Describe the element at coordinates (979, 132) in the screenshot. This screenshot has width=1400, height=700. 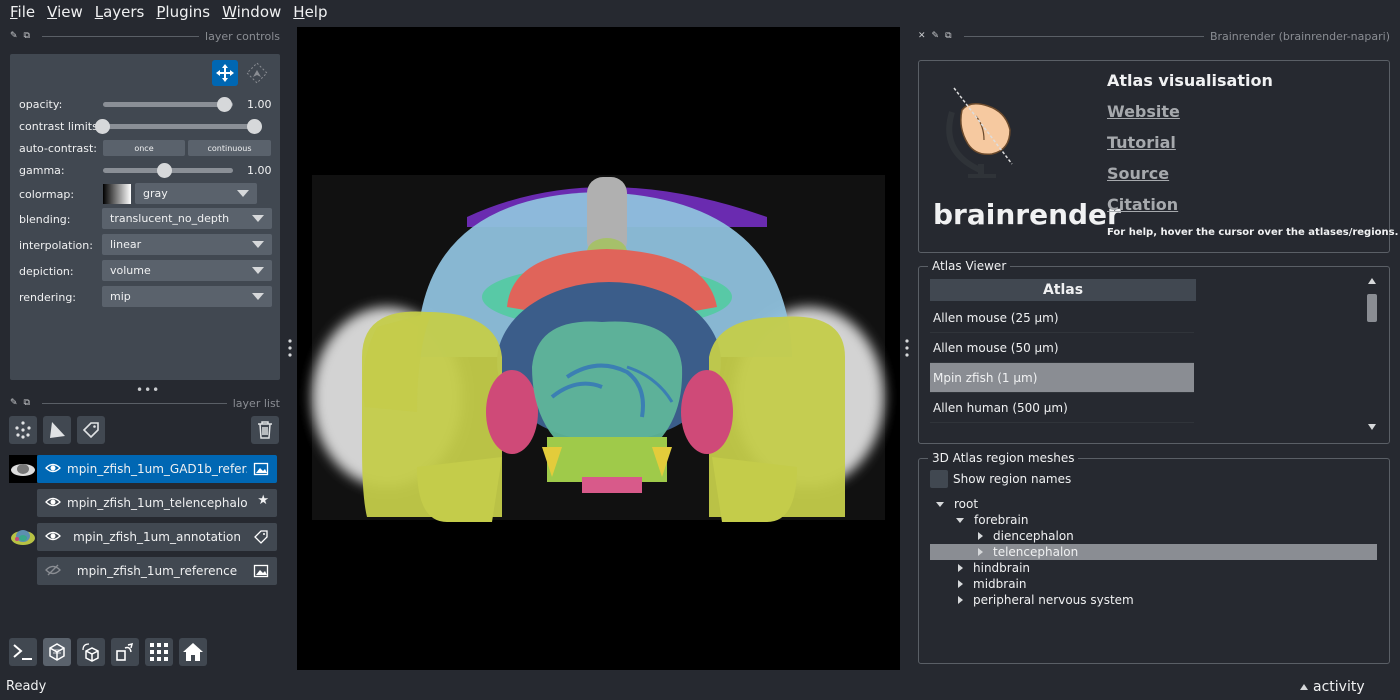
I see `globe-brain-icon` at that location.